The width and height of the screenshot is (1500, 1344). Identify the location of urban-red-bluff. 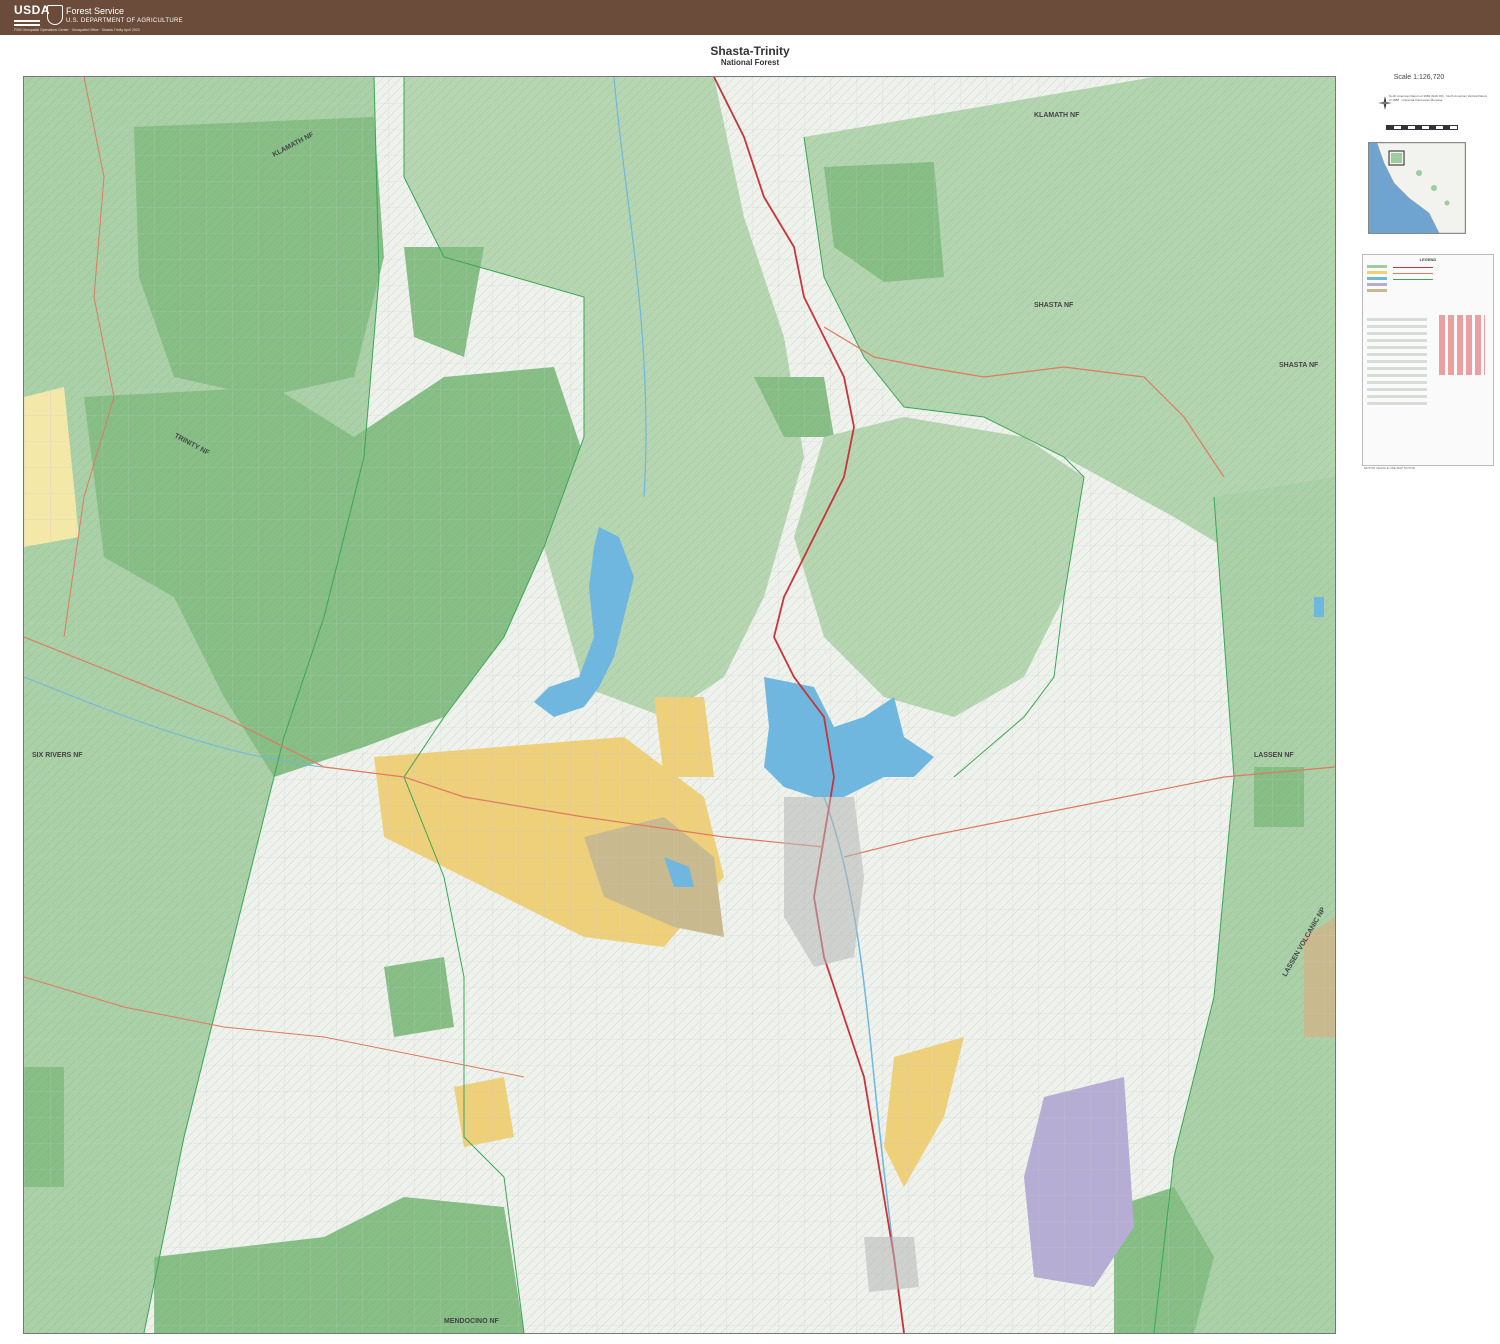
(891, 1264).